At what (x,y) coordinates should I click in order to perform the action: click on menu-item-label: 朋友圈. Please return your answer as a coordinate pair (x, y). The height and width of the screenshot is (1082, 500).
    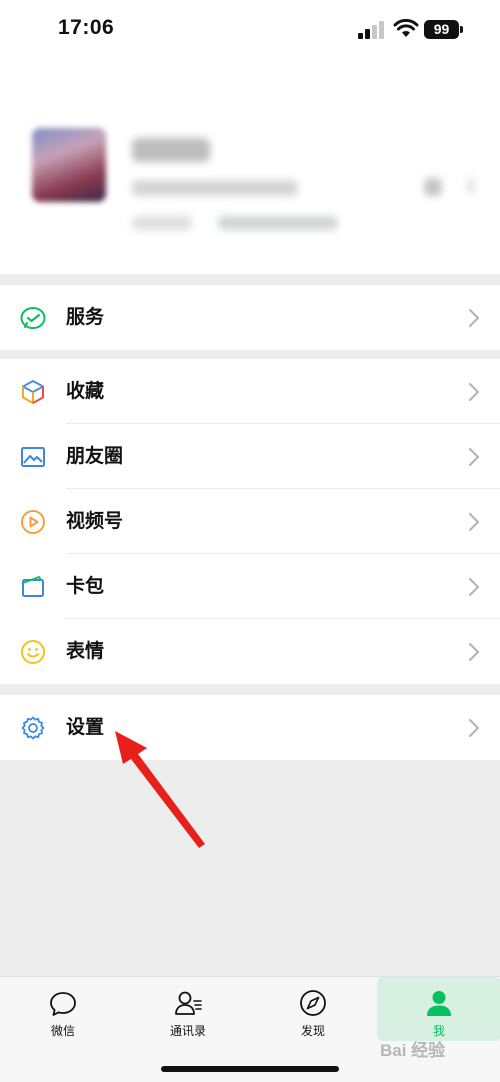
    Looking at the image, I should click on (95, 456).